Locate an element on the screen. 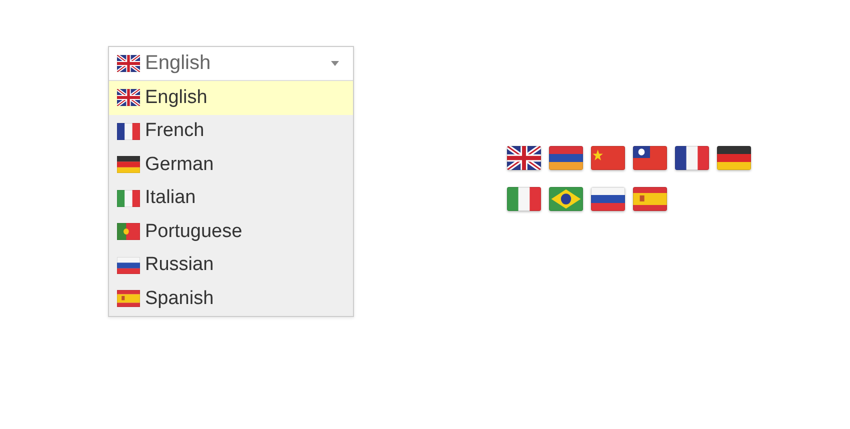  language-select: English is located at coordinates (231, 64).